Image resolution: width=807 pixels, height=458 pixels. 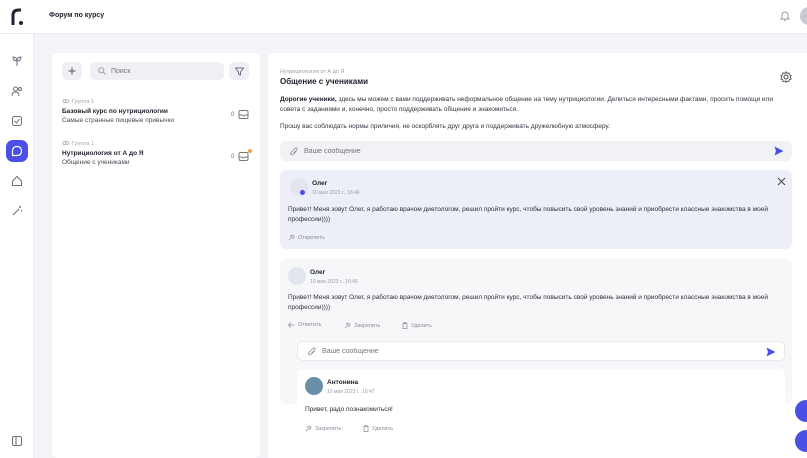 I want to click on nav-tasks, so click(x=17, y=121).